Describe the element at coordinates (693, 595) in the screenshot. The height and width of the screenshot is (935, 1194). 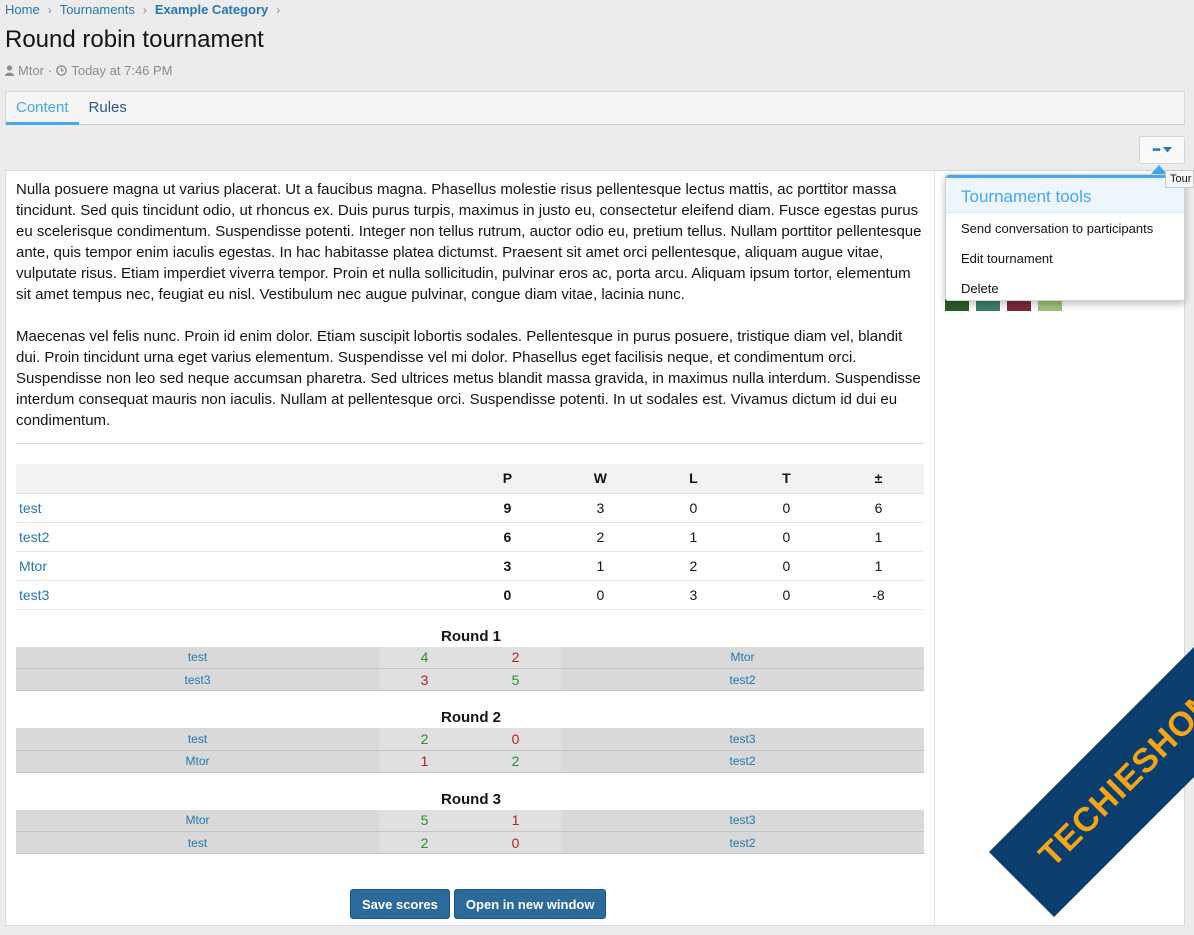
I see `losses-cell: 3` at that location.